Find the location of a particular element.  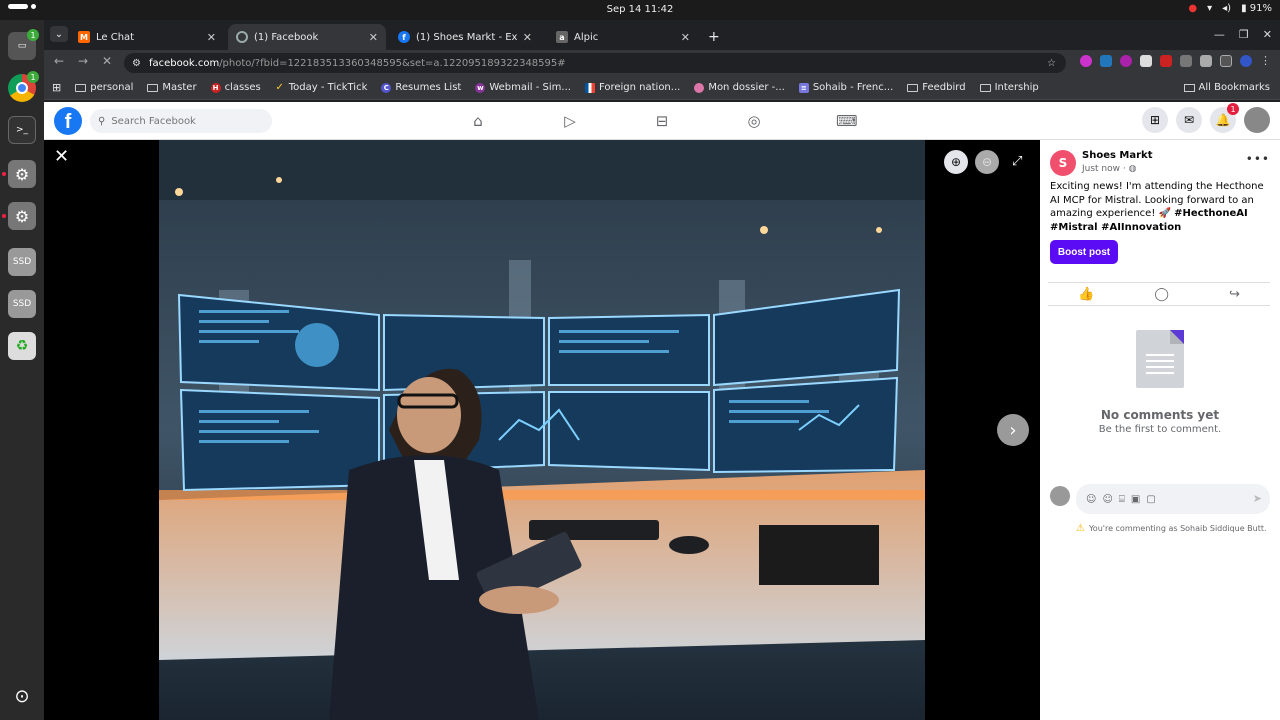

minimize-icon: — is located at coordinates (1219, 34).